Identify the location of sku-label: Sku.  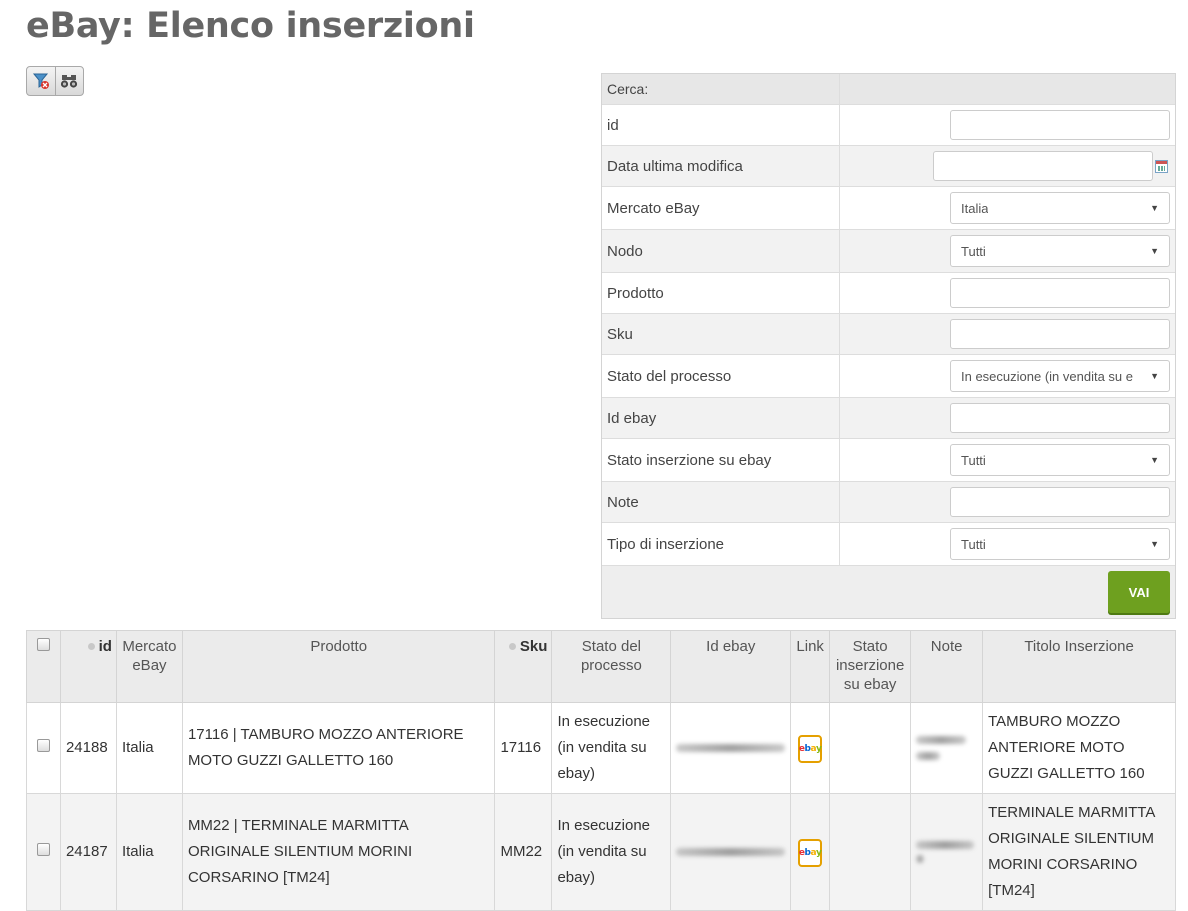
(721, 334).